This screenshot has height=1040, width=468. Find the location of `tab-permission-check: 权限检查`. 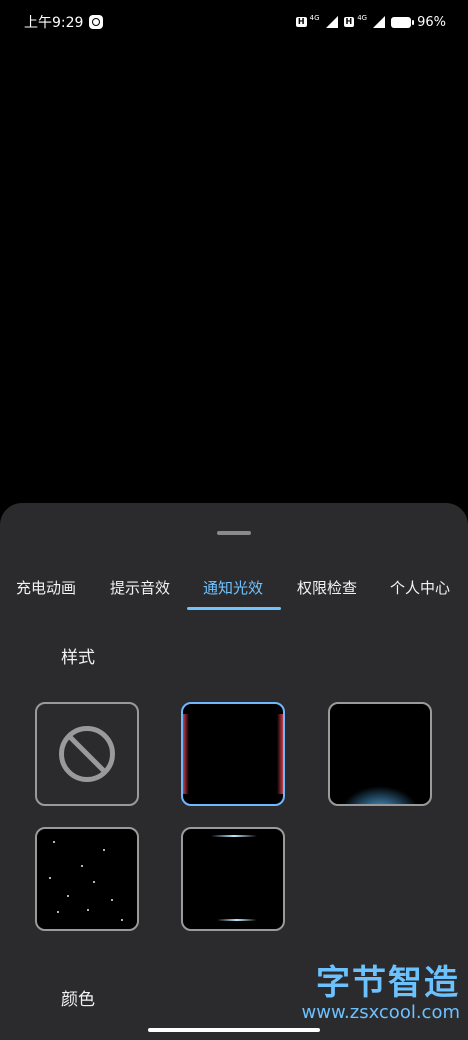

tab-permission-check: 权限检查 is located at coordinates (327, 587).